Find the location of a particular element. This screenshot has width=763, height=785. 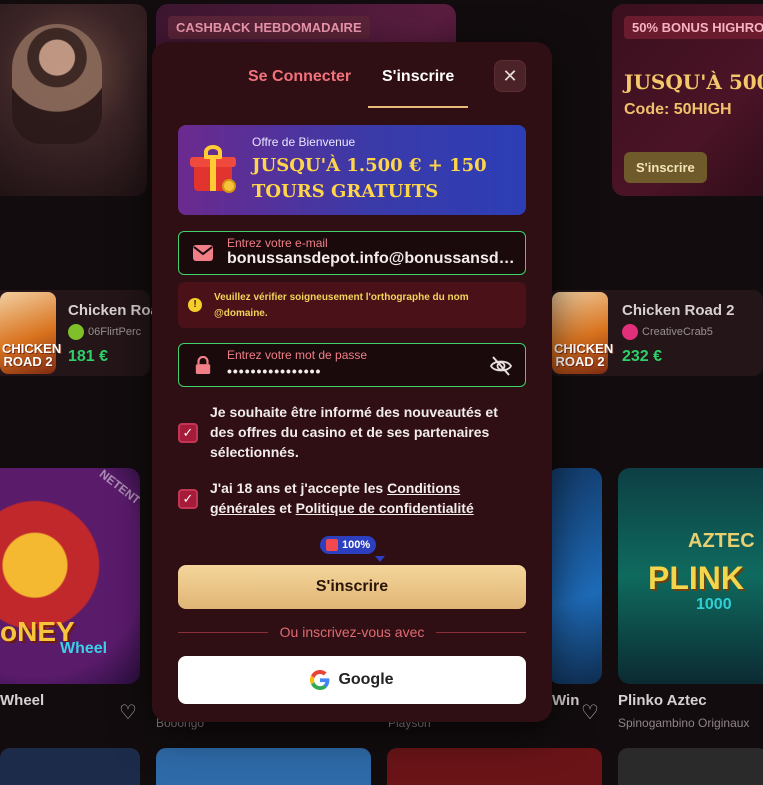

terms-checkbox: ✓ is located at coordinates (188, 499).